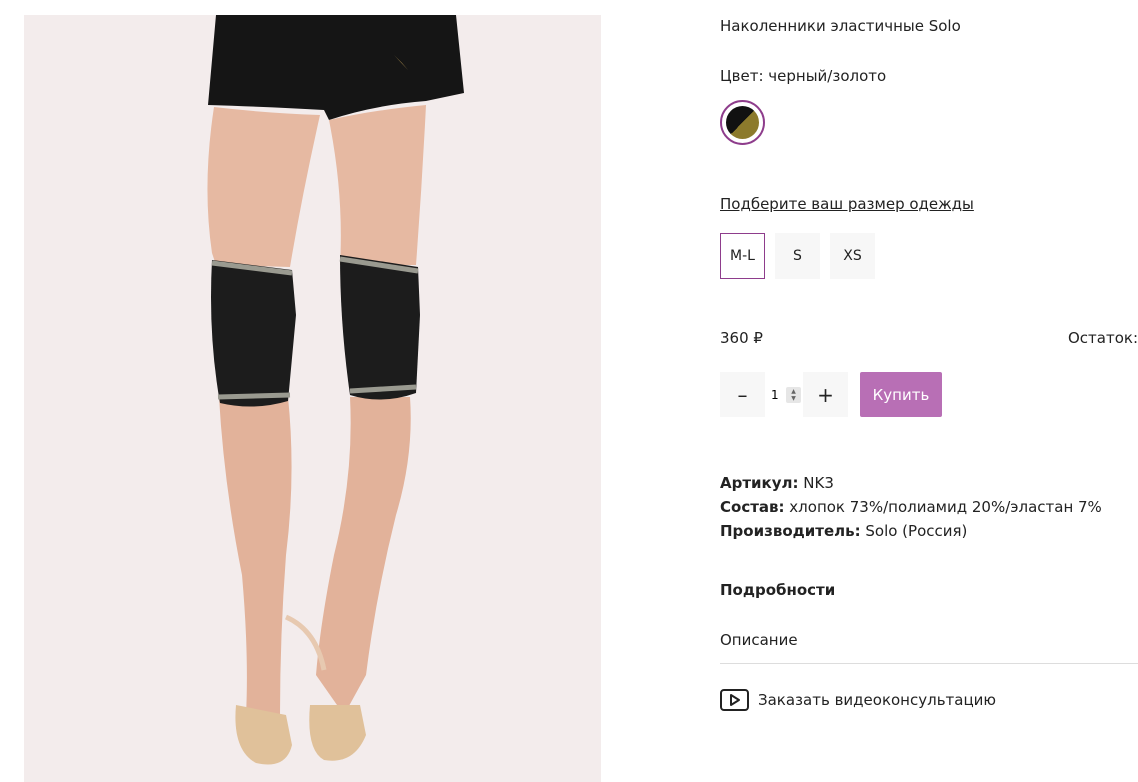 The image size is (1138, 782). I want to click on color-label: Цвет: черный/золото, so click(803, 76).